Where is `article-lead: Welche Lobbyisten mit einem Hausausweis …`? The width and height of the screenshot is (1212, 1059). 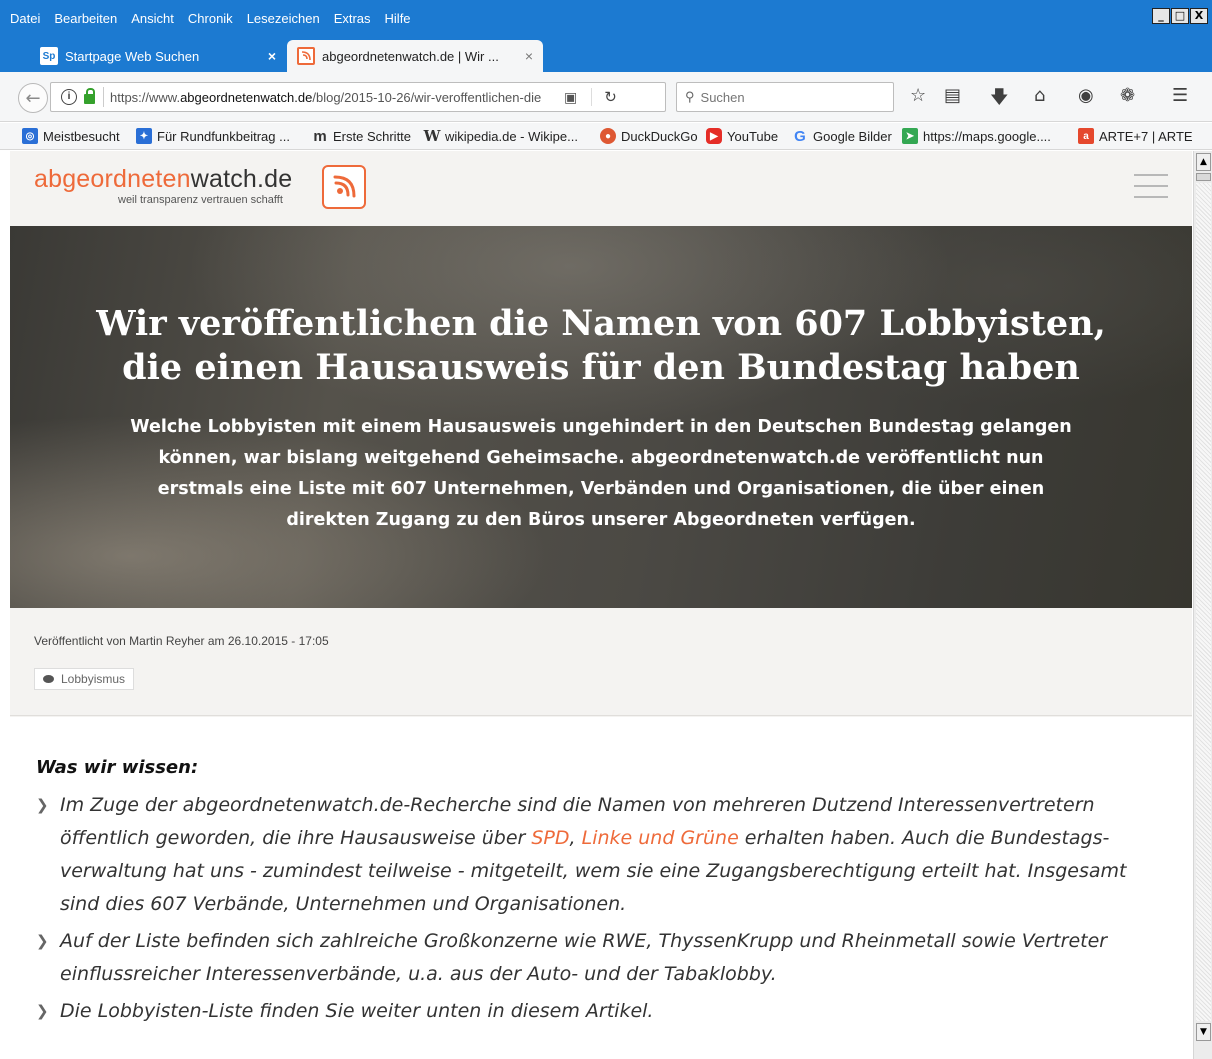 article-lead: Welche Lobbyisten mit einem Hausausweis … is located at coordinates (601, 473).